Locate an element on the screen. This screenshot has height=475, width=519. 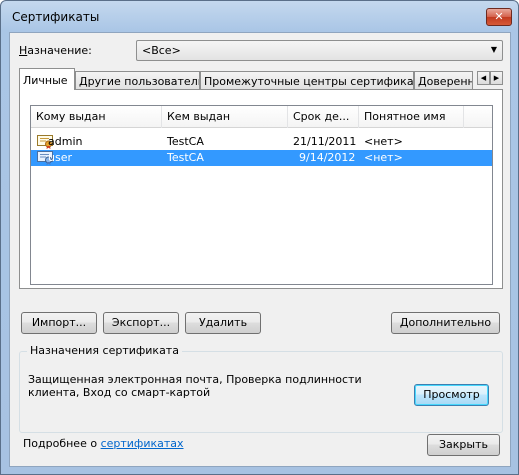
column-issued-by: Кем выдан is located at coordinates (225, 117).